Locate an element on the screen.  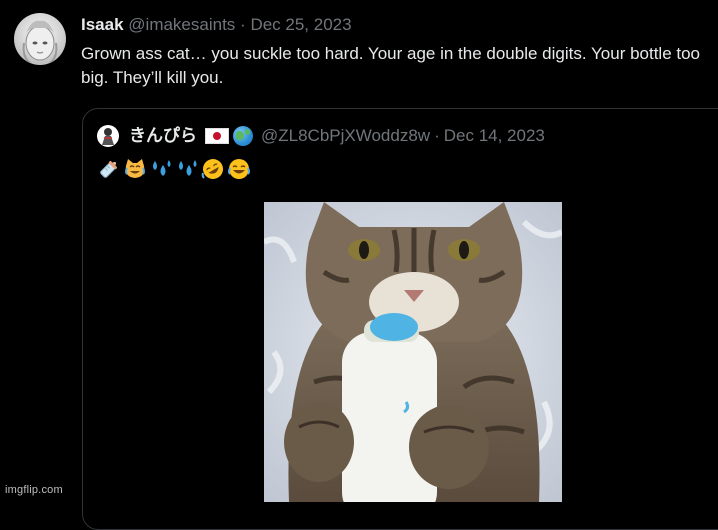
globe-icon is located at coordinates (243, 136).